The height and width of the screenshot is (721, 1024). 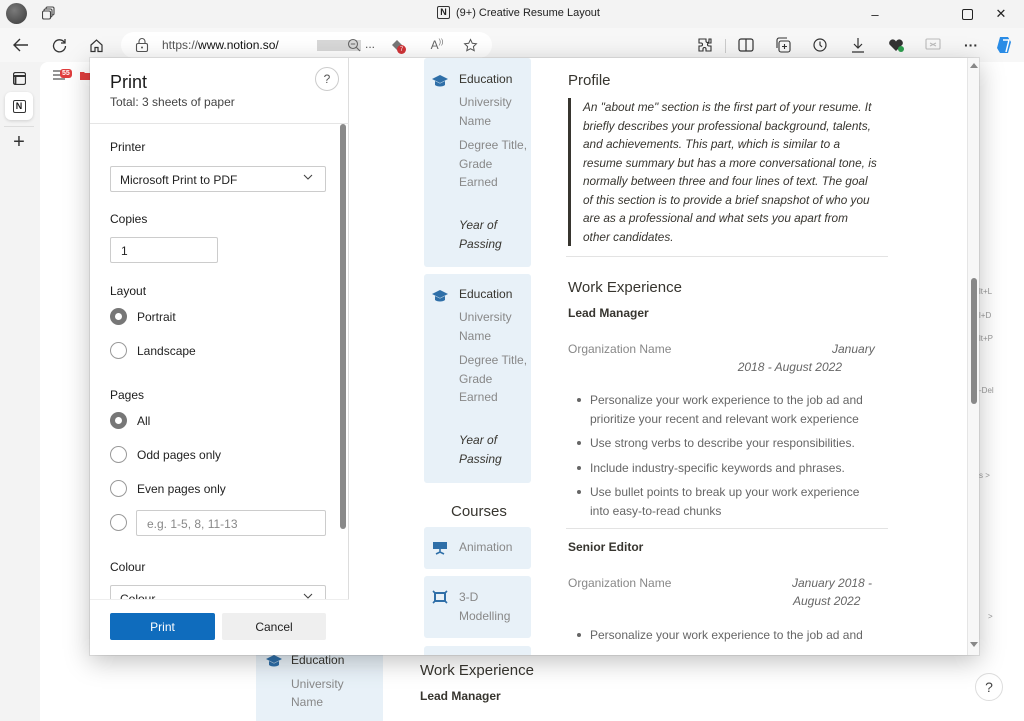 What do you see at coordinates (437, 45) in the screenshot?
I see `read-aloud-button: A))` at bounding box center [437, 45].